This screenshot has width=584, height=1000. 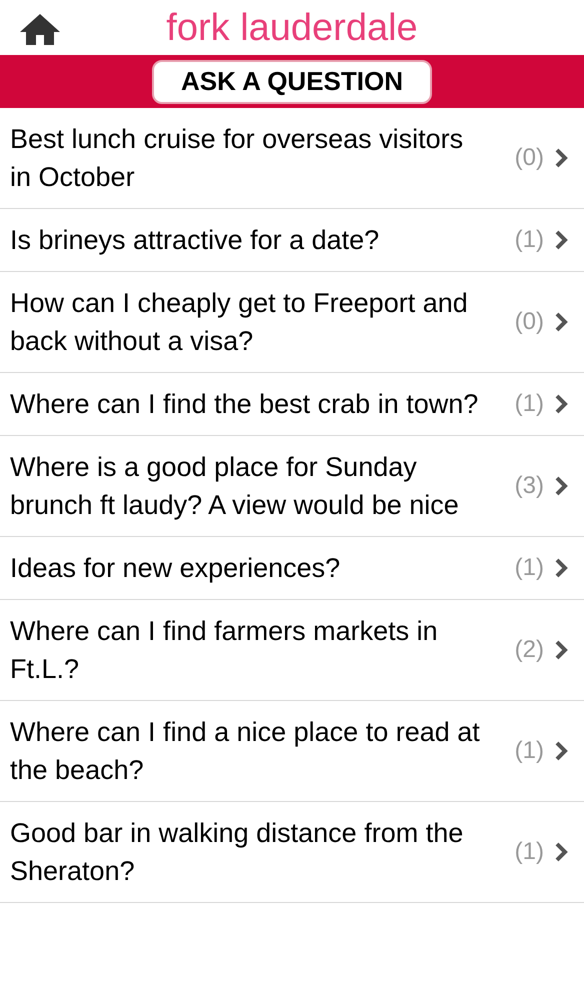 I want to click on question-title: Where can I find the best crab in town?, so click(x=245, y=404).